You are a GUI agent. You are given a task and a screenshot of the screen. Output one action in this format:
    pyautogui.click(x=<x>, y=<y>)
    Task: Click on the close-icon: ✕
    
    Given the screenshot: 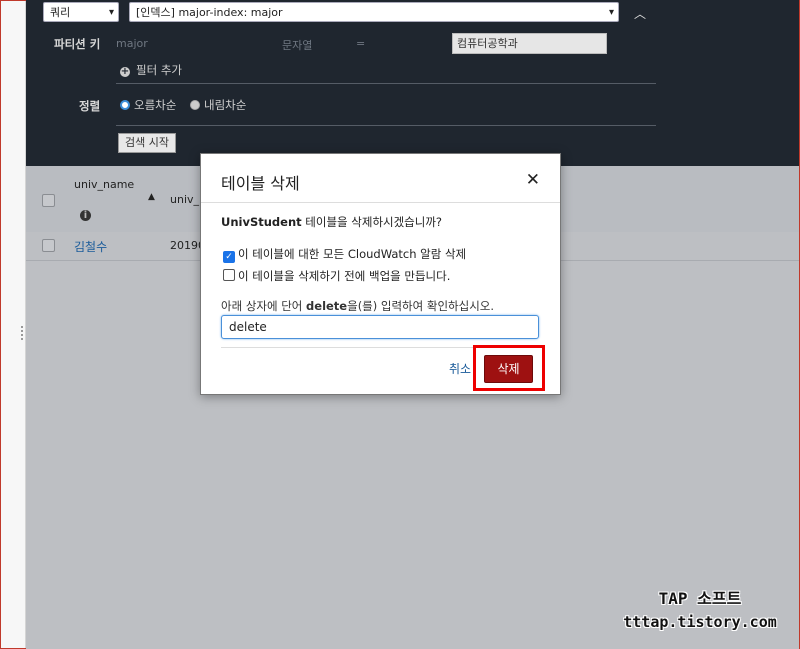 What is the action you would take?
    pyautogui.click(x=533, y=180)
    